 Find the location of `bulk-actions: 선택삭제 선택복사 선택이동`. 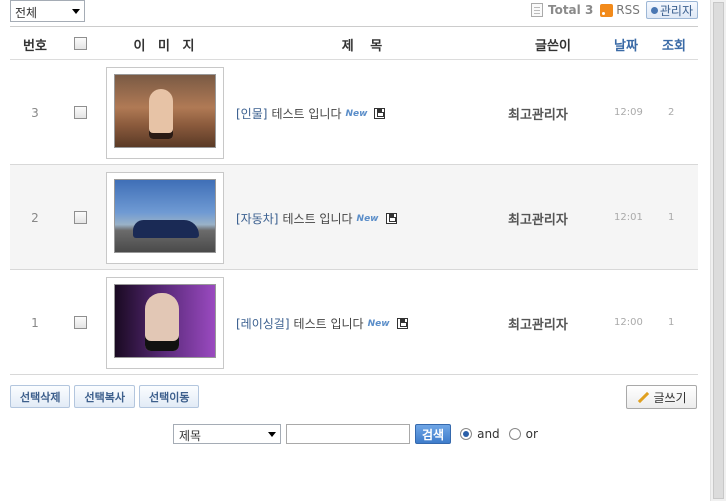

bulk-actions: 선택삭제 선택복사 선택이동 is located at coordinates (105, 396).